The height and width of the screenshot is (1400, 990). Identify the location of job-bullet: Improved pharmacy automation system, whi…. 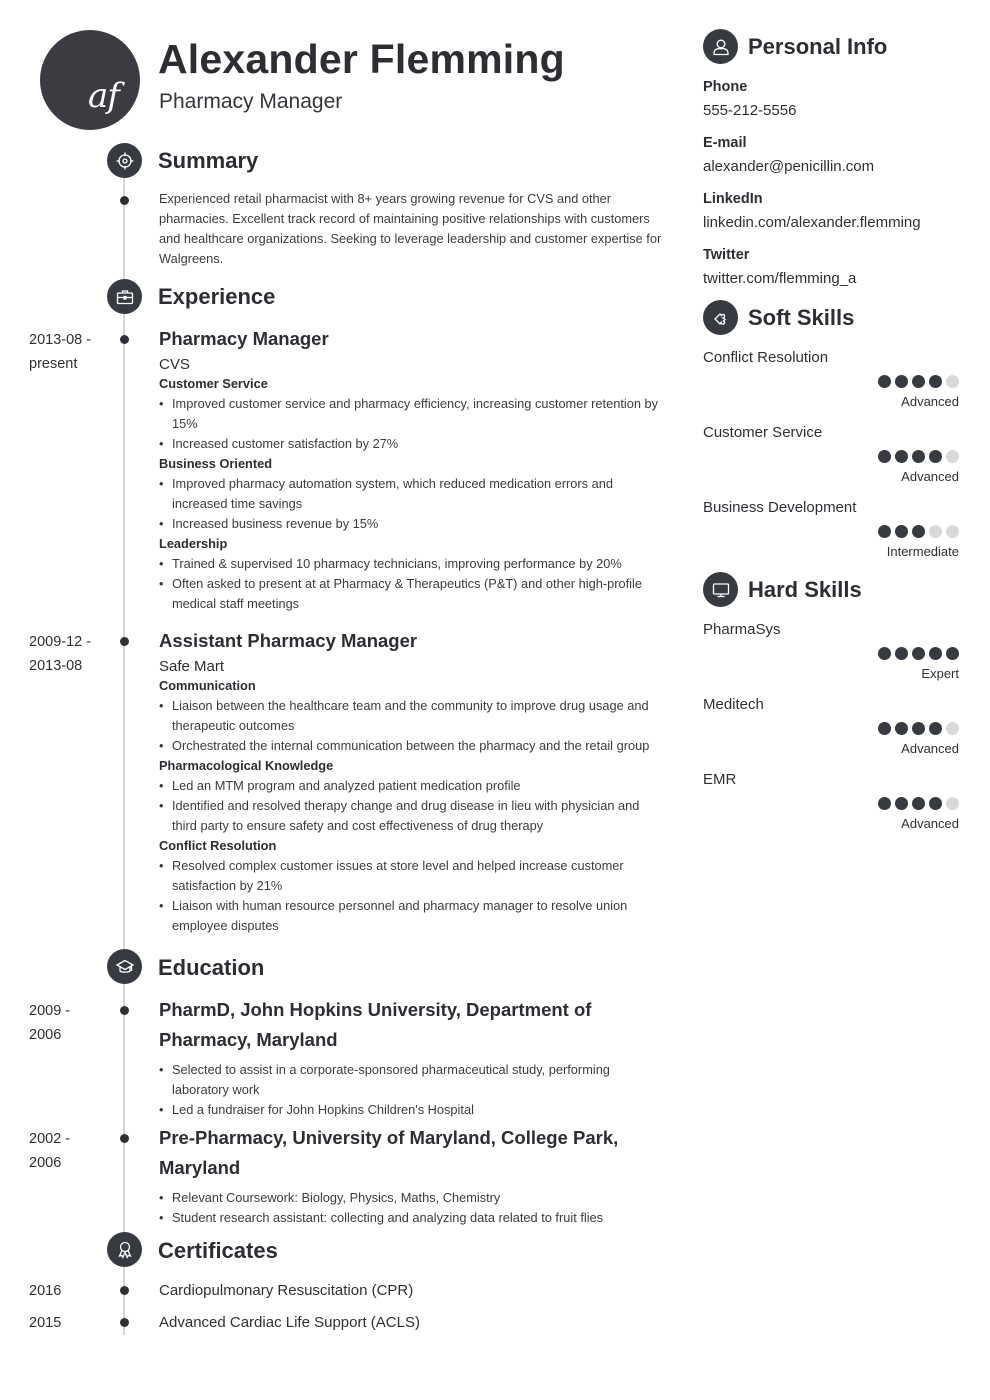
(411, 494).